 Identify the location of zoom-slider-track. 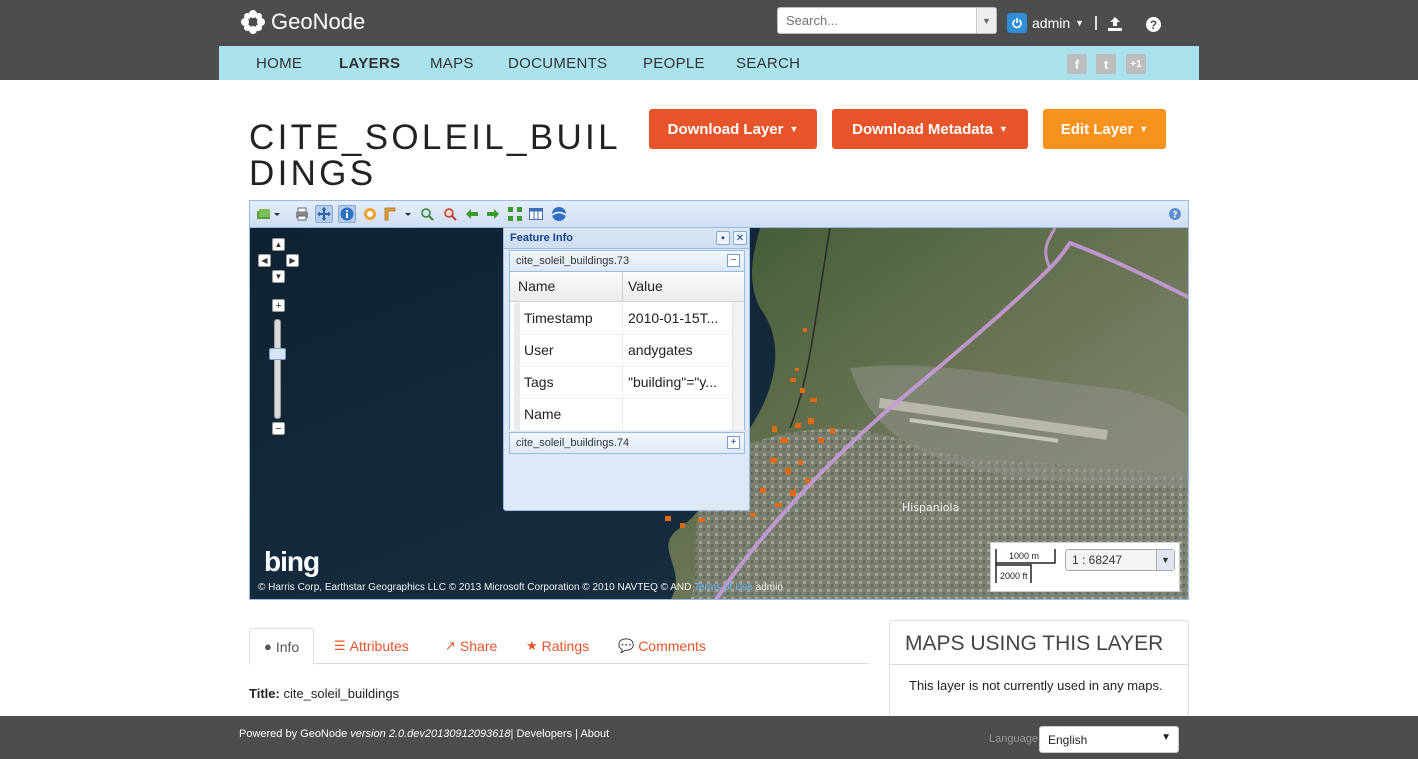
(277, 369).